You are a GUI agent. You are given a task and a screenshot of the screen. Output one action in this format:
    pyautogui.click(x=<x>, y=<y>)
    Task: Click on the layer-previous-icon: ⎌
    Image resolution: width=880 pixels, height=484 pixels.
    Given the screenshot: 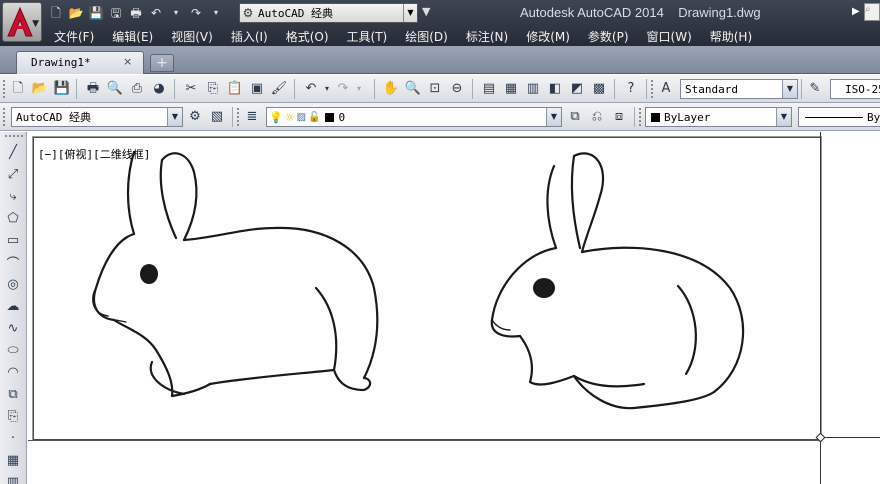 What is the action you would take?
    pyautogui.click(x=597, y=117)
    